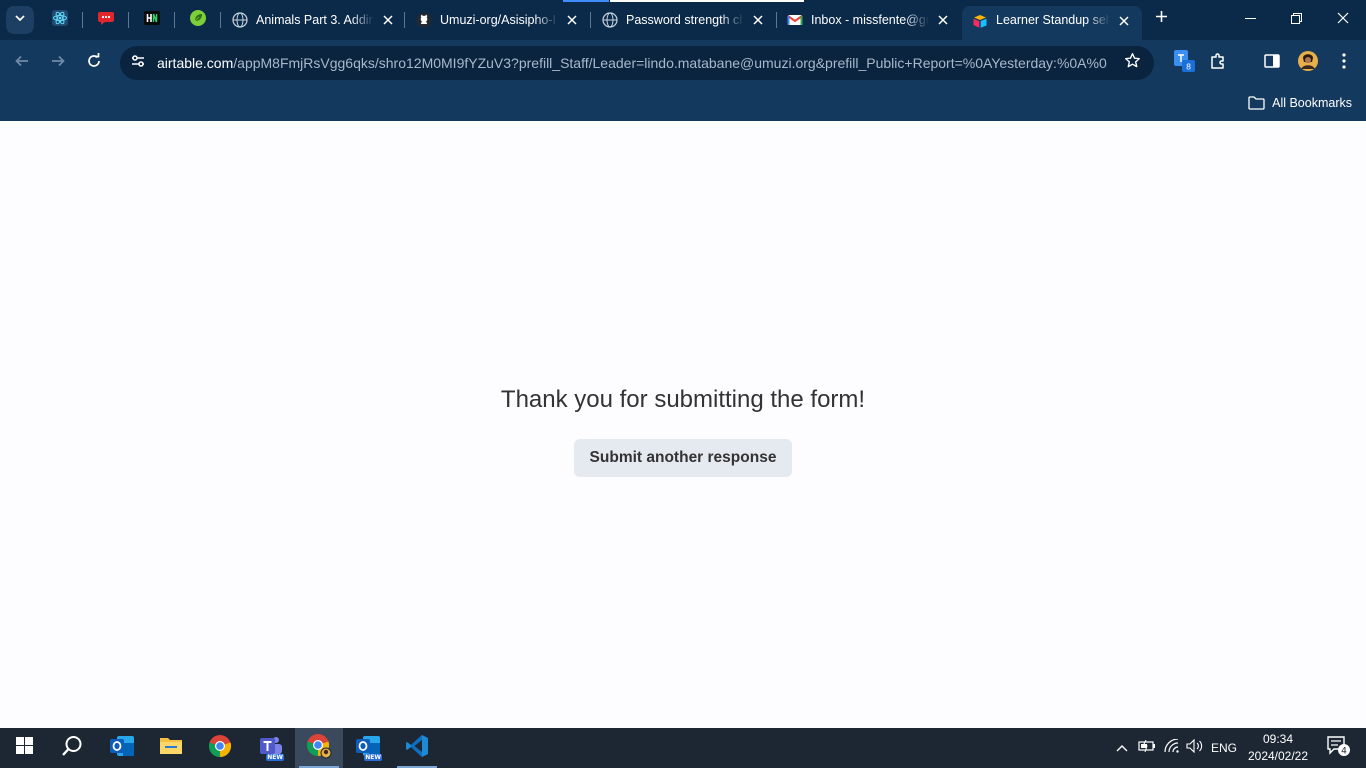 This screenshot has width=1366, height=768. I want to click on tray-overflow-button, so click(1122, 748).